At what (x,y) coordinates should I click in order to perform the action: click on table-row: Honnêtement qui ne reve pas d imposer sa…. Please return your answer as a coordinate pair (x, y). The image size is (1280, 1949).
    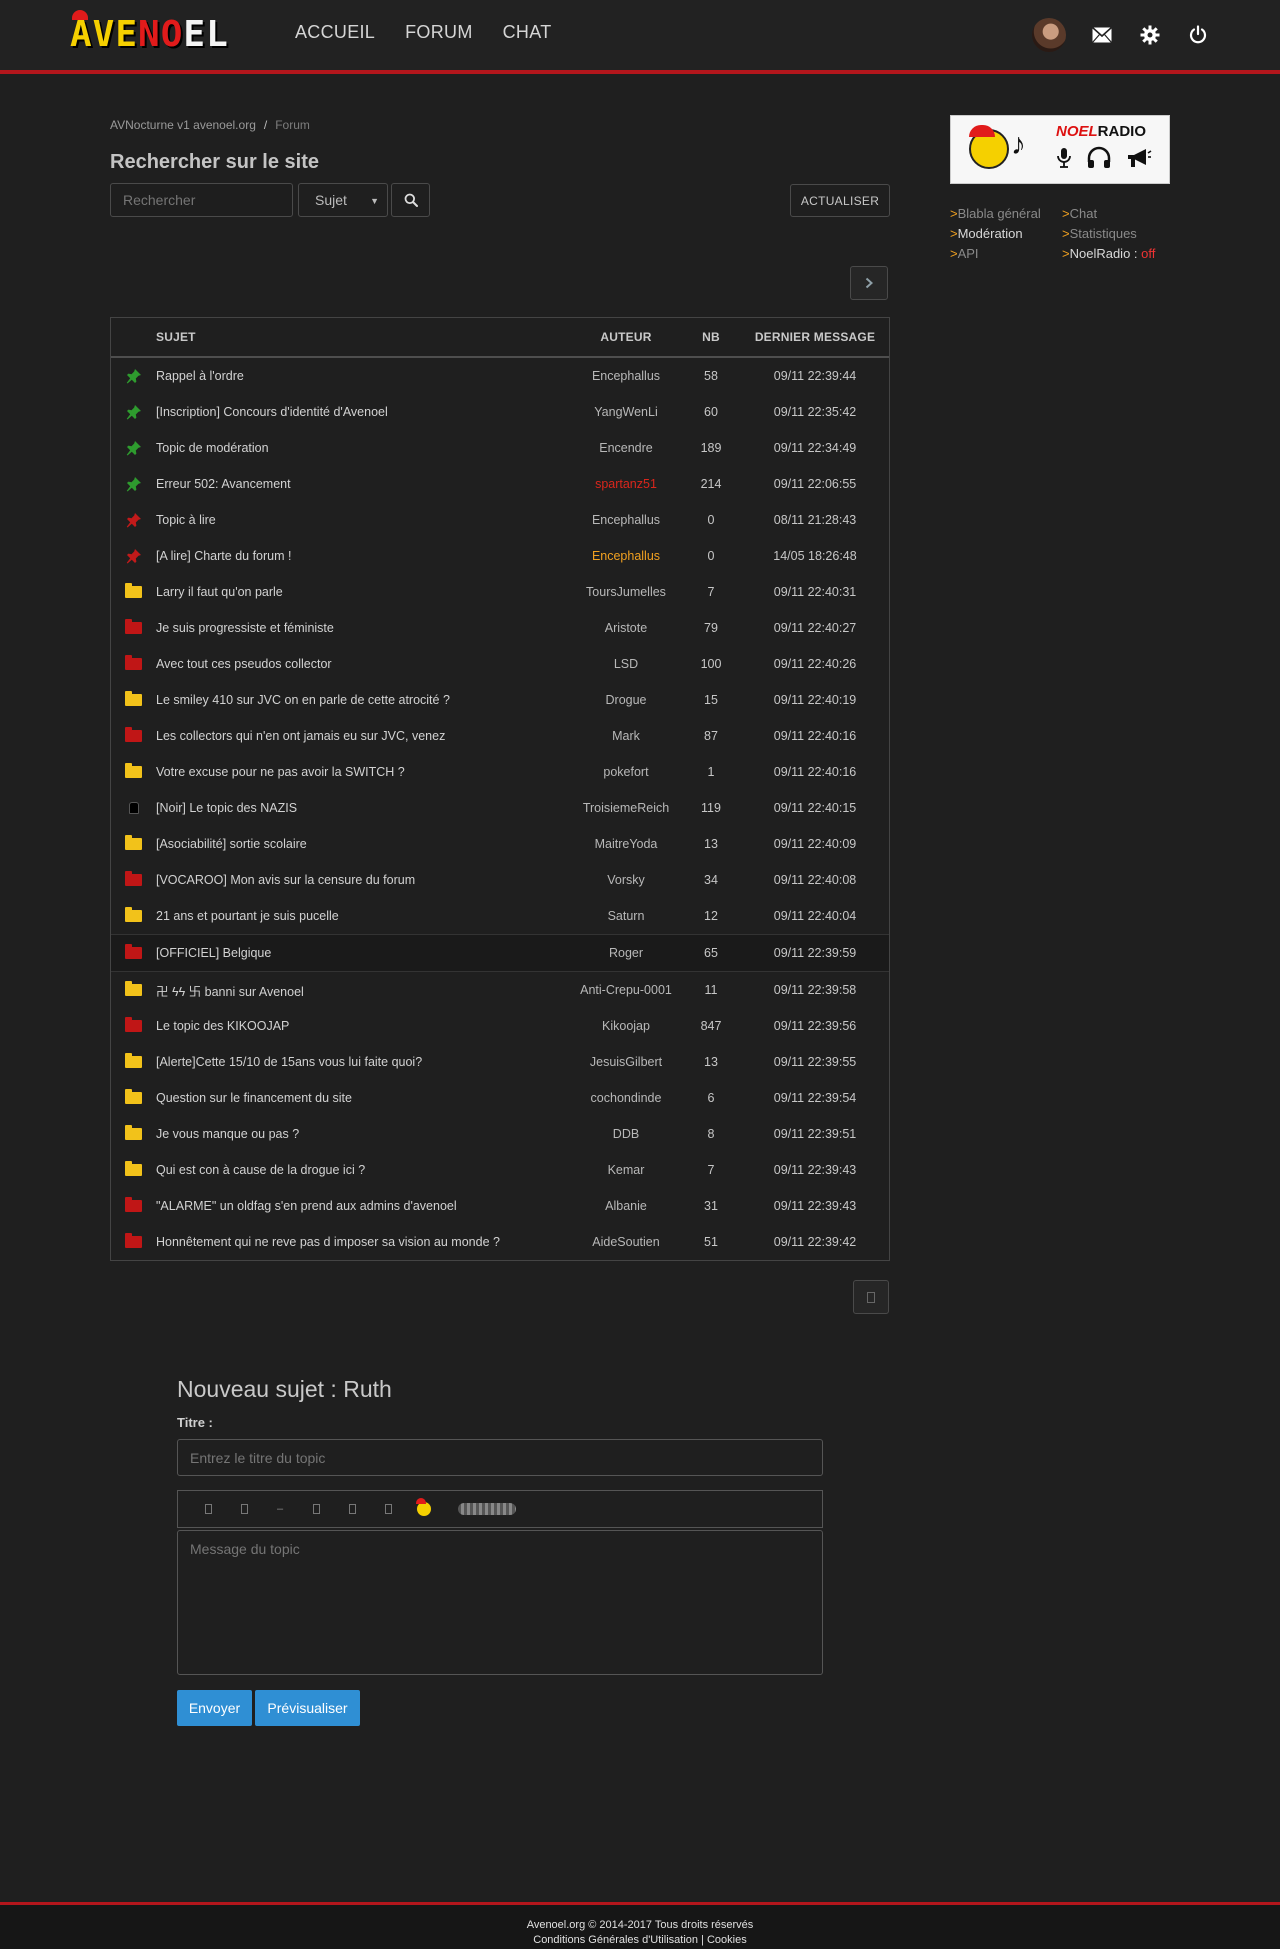
    Looking at the image, I should click on (500, 1242).